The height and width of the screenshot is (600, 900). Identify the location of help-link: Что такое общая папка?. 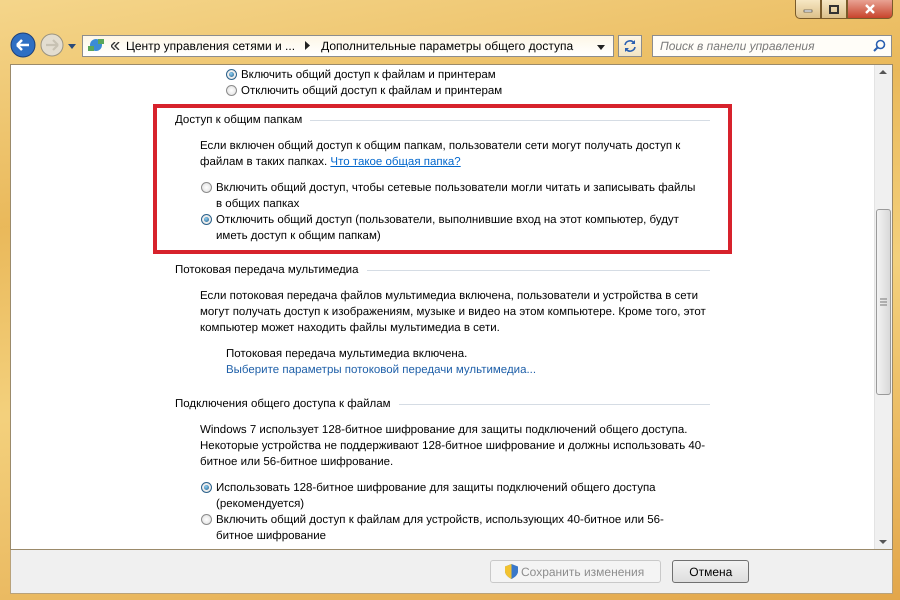
(395, 162).